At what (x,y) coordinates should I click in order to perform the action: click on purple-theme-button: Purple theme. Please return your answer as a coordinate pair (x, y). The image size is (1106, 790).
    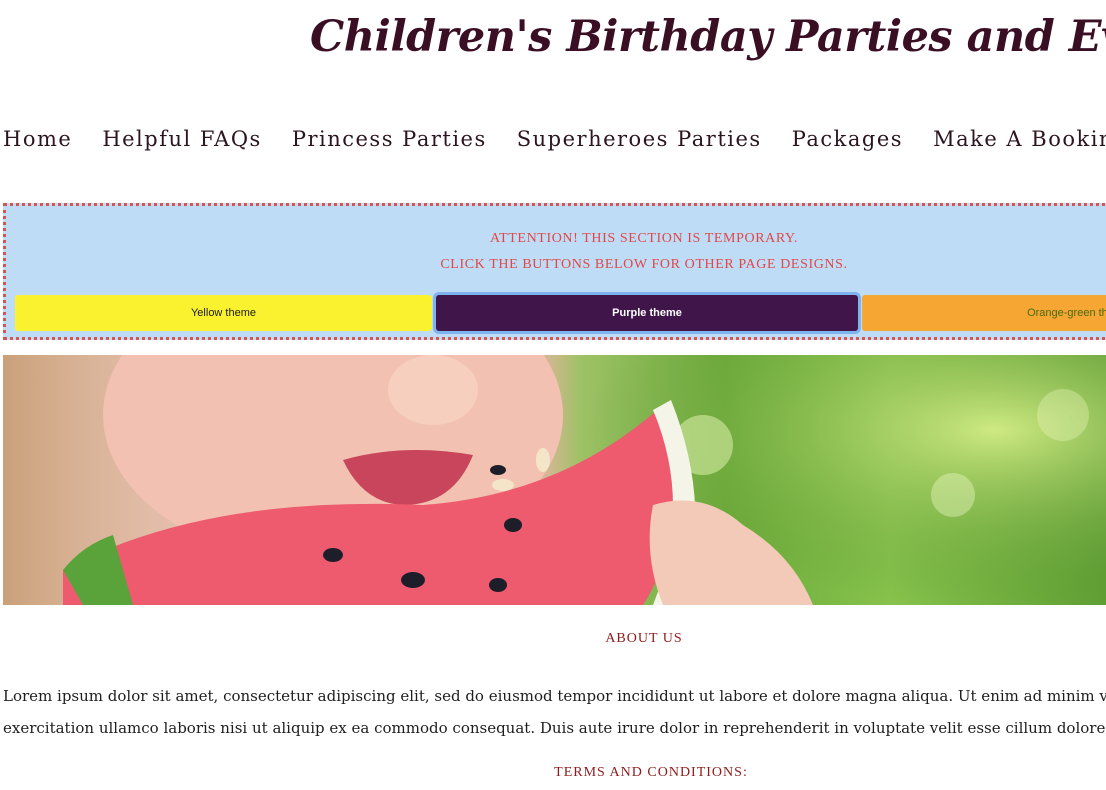
    Looking at the image, I should click on (647, 313).